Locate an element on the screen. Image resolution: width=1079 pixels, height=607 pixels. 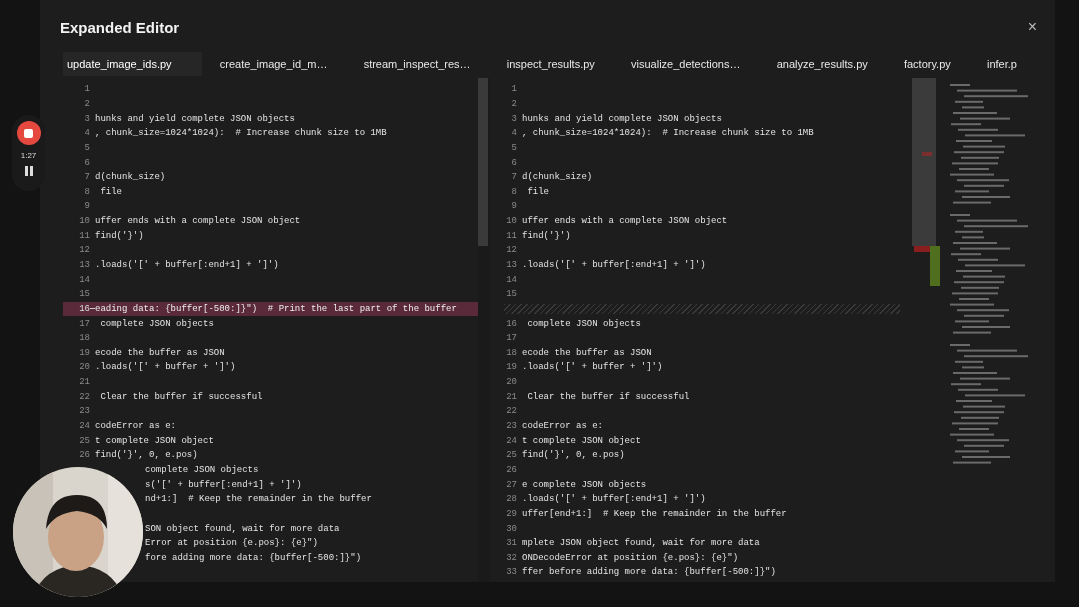
line-number: 20 is located at coordinates (511, 382).